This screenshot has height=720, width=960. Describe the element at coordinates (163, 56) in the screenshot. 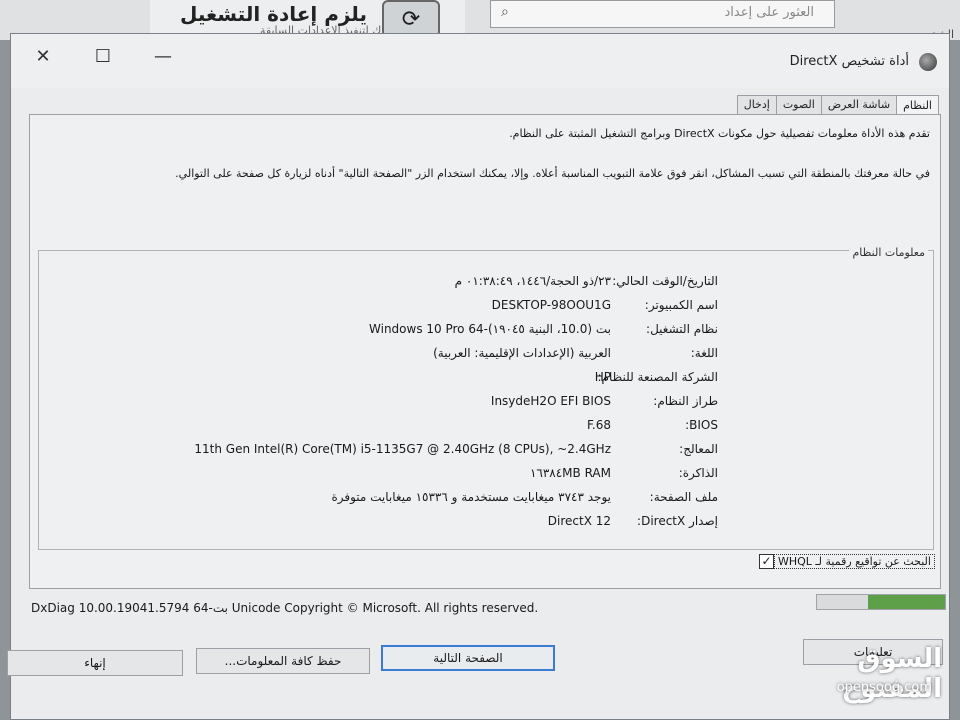

I see `minimize-icon: —` at that location.